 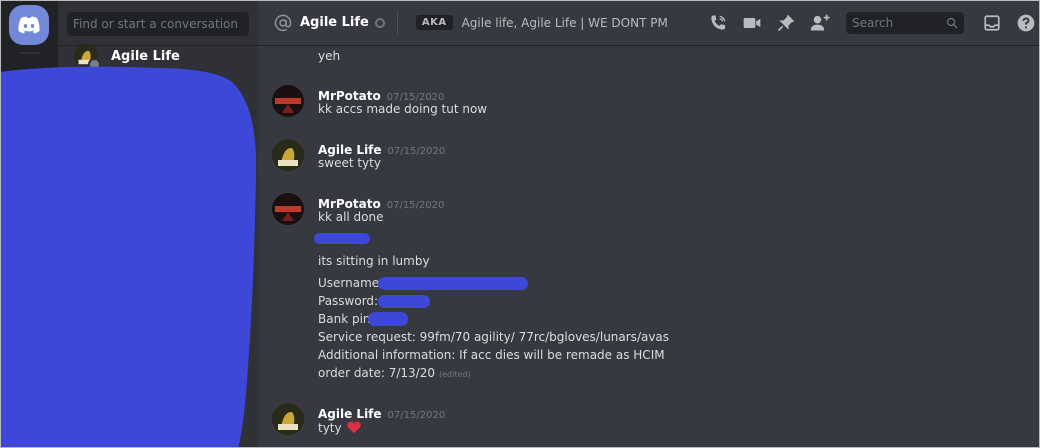 I want to click on video-call-icon, so click(x=752, y=23).